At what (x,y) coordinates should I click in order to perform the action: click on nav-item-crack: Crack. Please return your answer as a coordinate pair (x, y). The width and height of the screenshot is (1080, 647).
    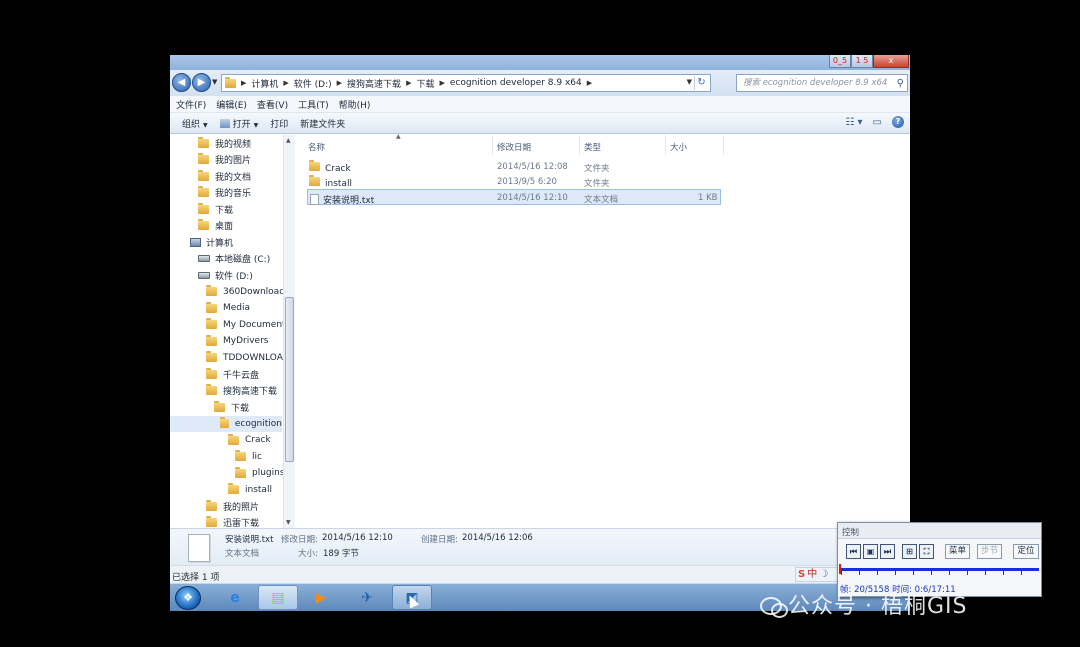
    Looking at the image, I should click on (249, 440).